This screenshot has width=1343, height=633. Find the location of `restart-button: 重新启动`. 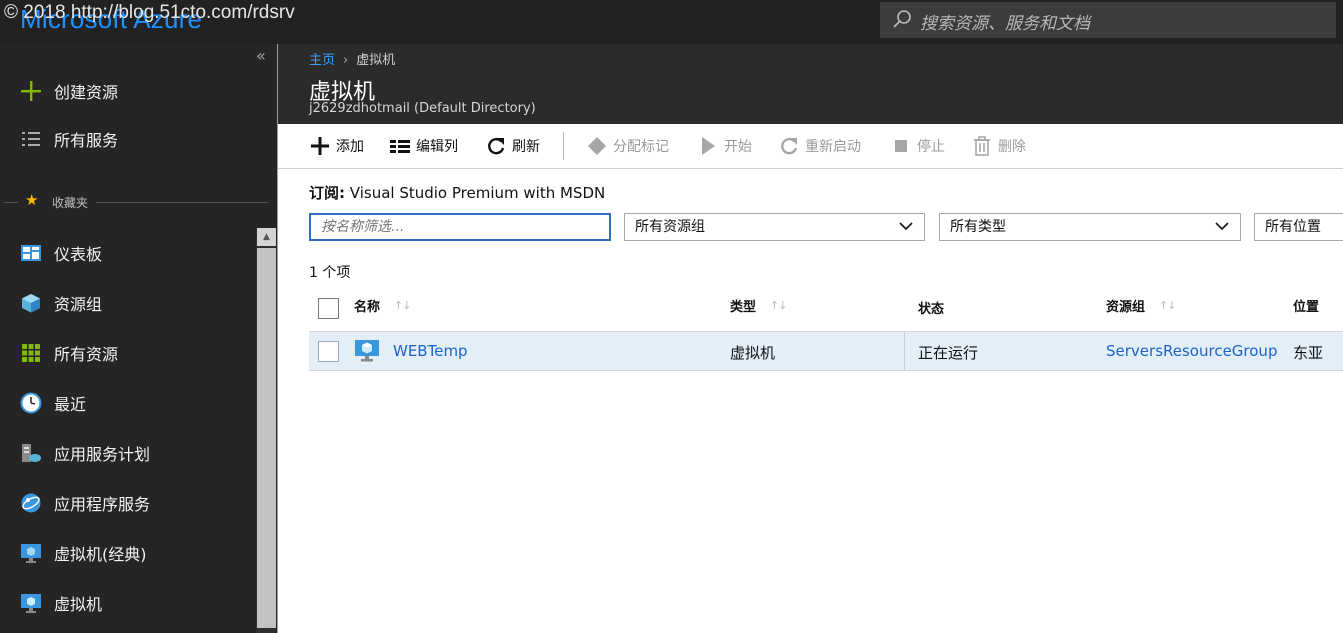

restart-button: 重新启动 is located at coordinates (819, 146).